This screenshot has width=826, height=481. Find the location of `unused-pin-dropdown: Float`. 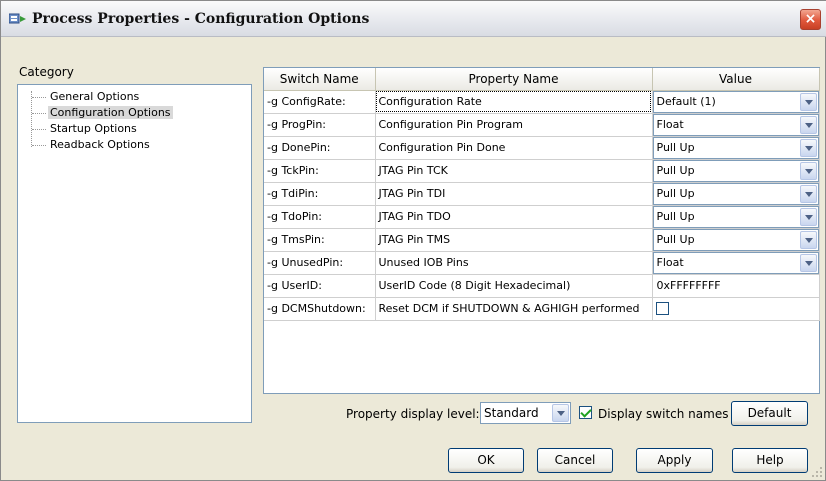

unused-pin-dropdown: Float is located at coordinates (735, 262).